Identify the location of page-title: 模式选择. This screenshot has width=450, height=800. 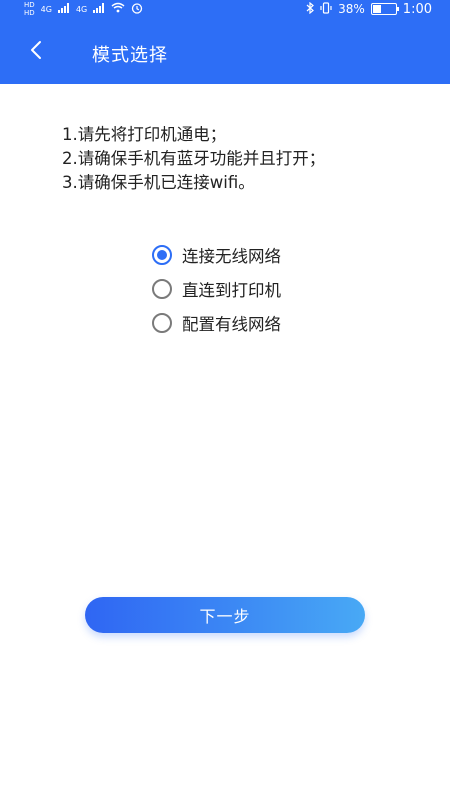
(130, 55).